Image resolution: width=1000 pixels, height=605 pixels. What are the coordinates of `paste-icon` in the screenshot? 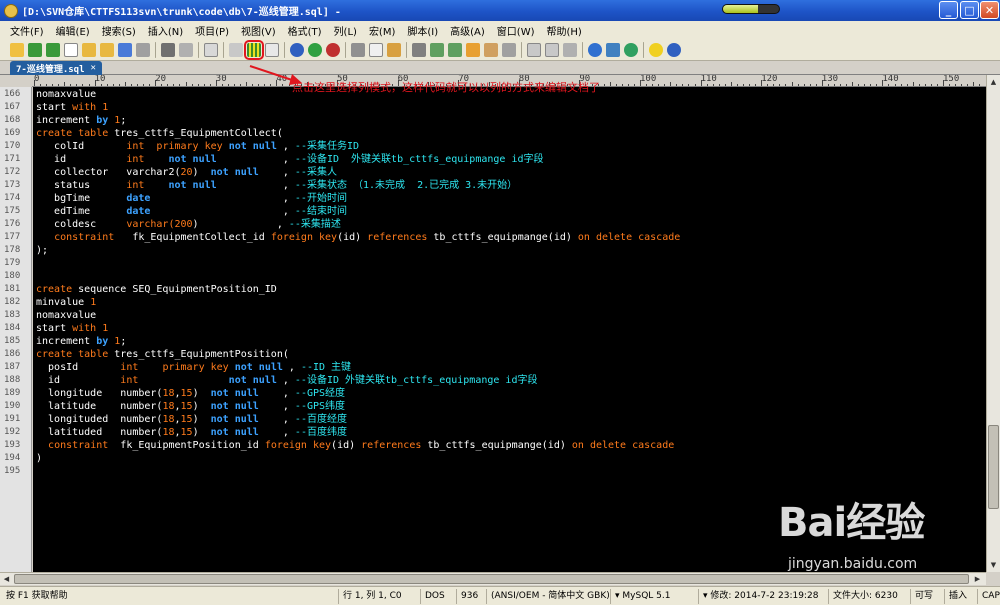 It's located at (394, 49).